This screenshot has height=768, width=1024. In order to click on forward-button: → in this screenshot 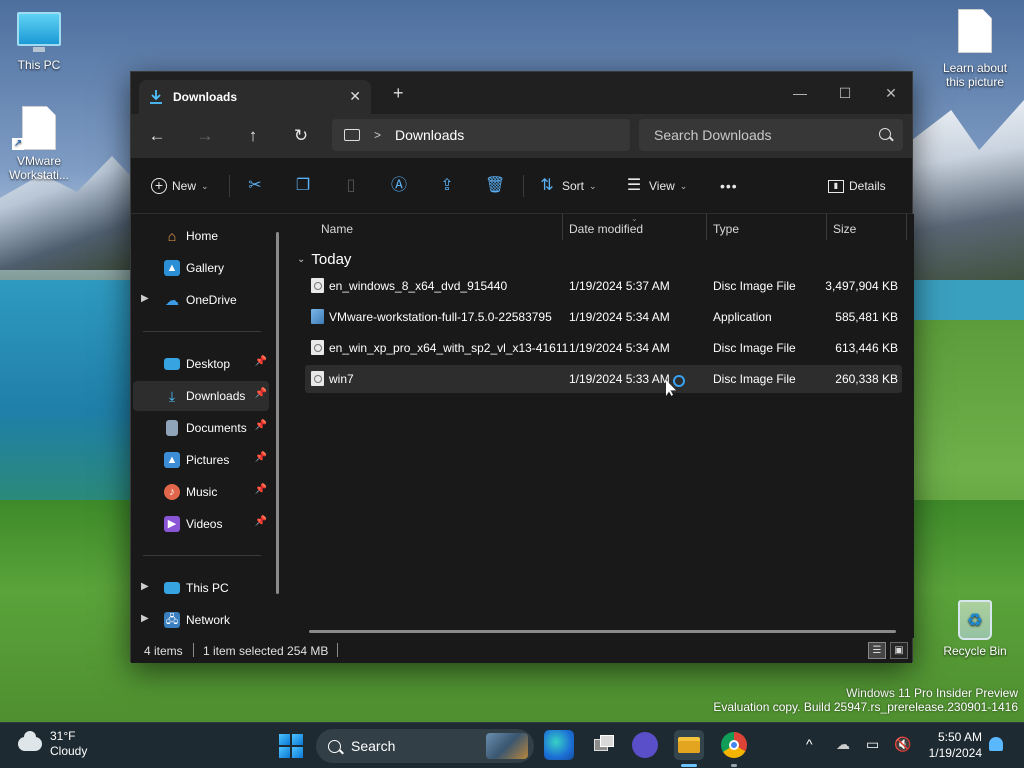, I will do `click(205, 136)`.